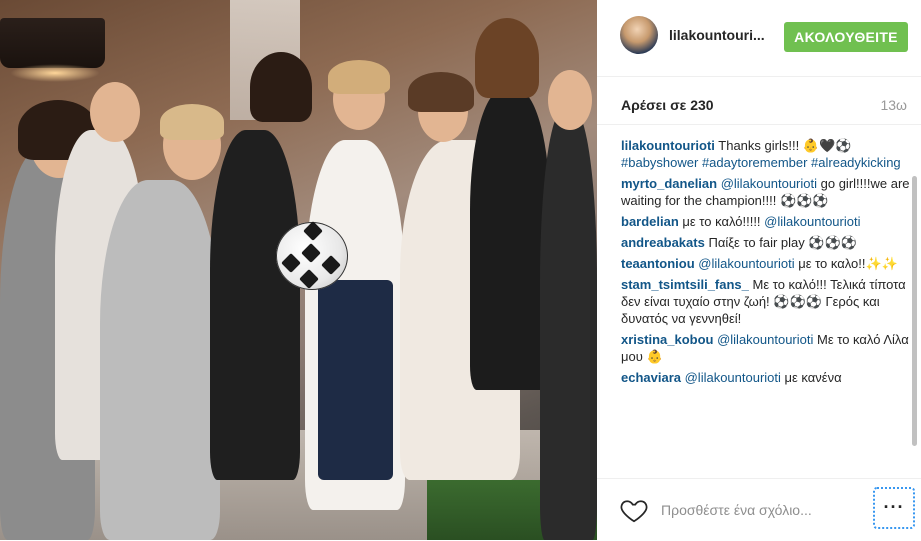  I want to click on lamp-shade, so click(52, 43).